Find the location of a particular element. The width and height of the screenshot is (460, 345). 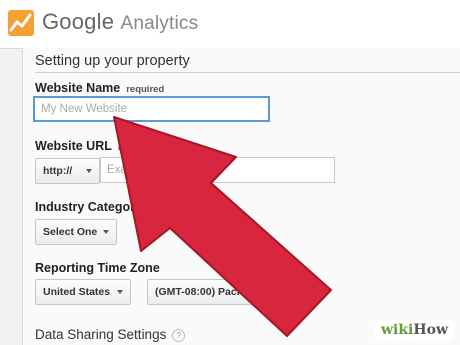

section-title: Setting up your property is located at coordinates (112, 61).